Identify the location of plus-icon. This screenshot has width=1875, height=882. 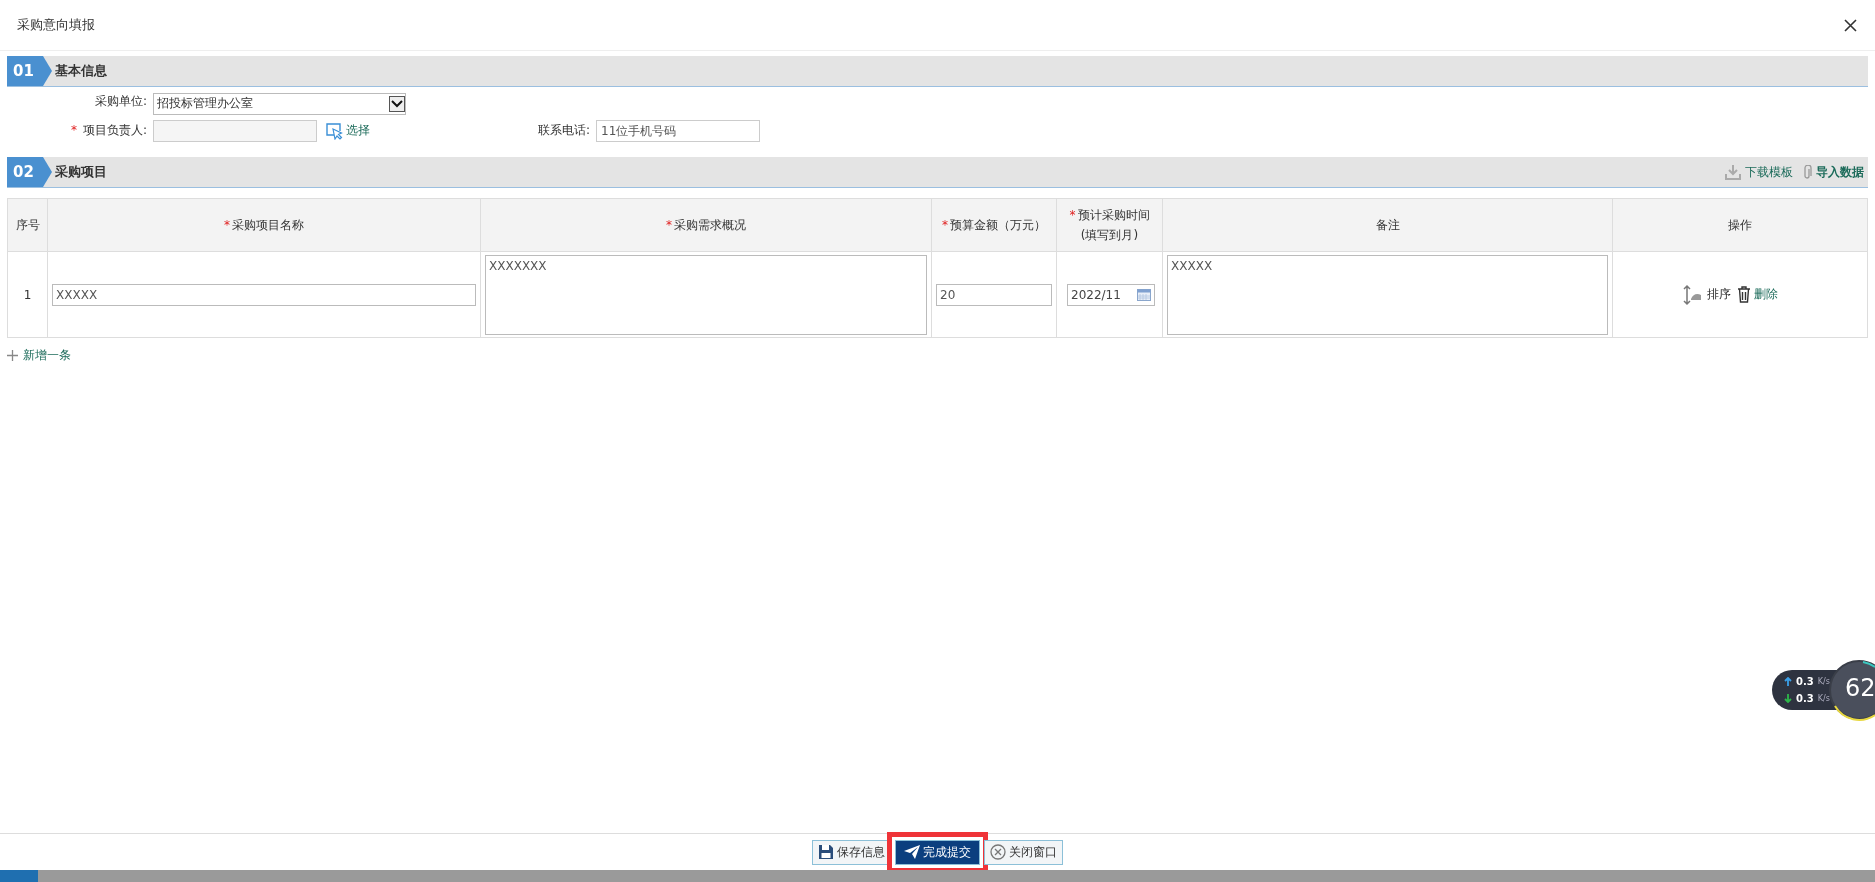
(12, 355).